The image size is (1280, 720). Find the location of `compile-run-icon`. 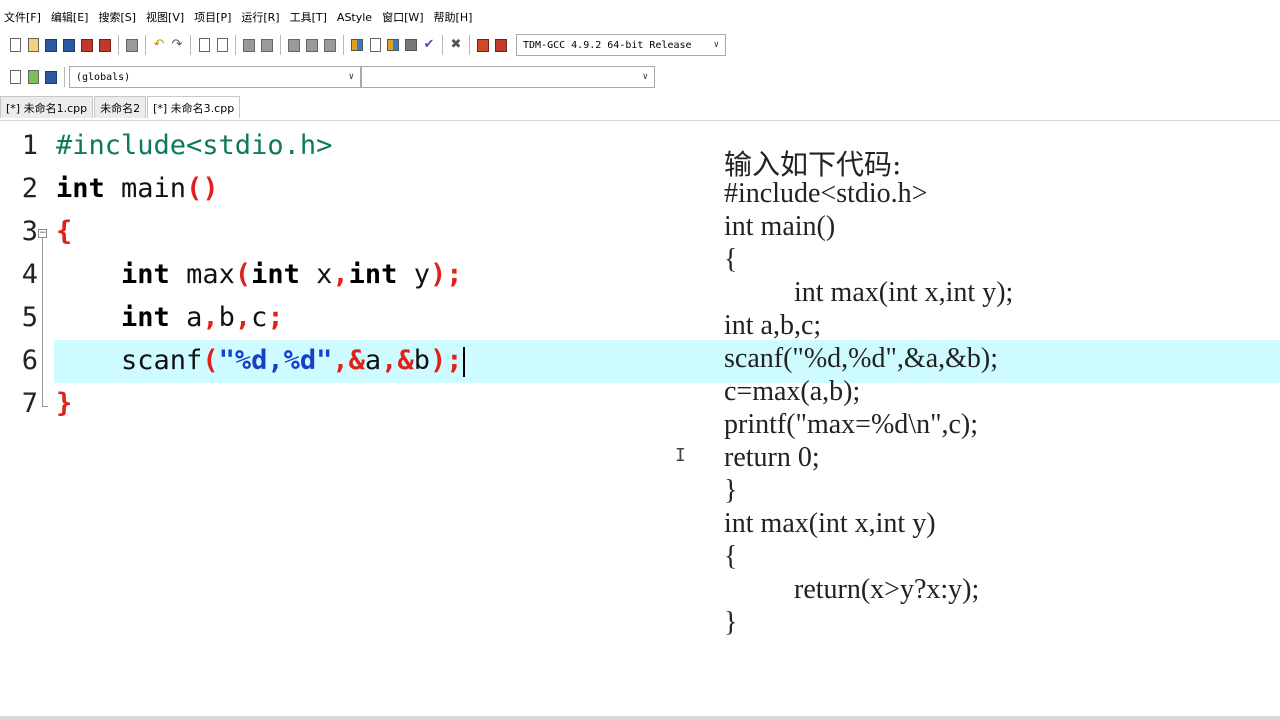

compile-run-icon is located at coordinates (393, 45).